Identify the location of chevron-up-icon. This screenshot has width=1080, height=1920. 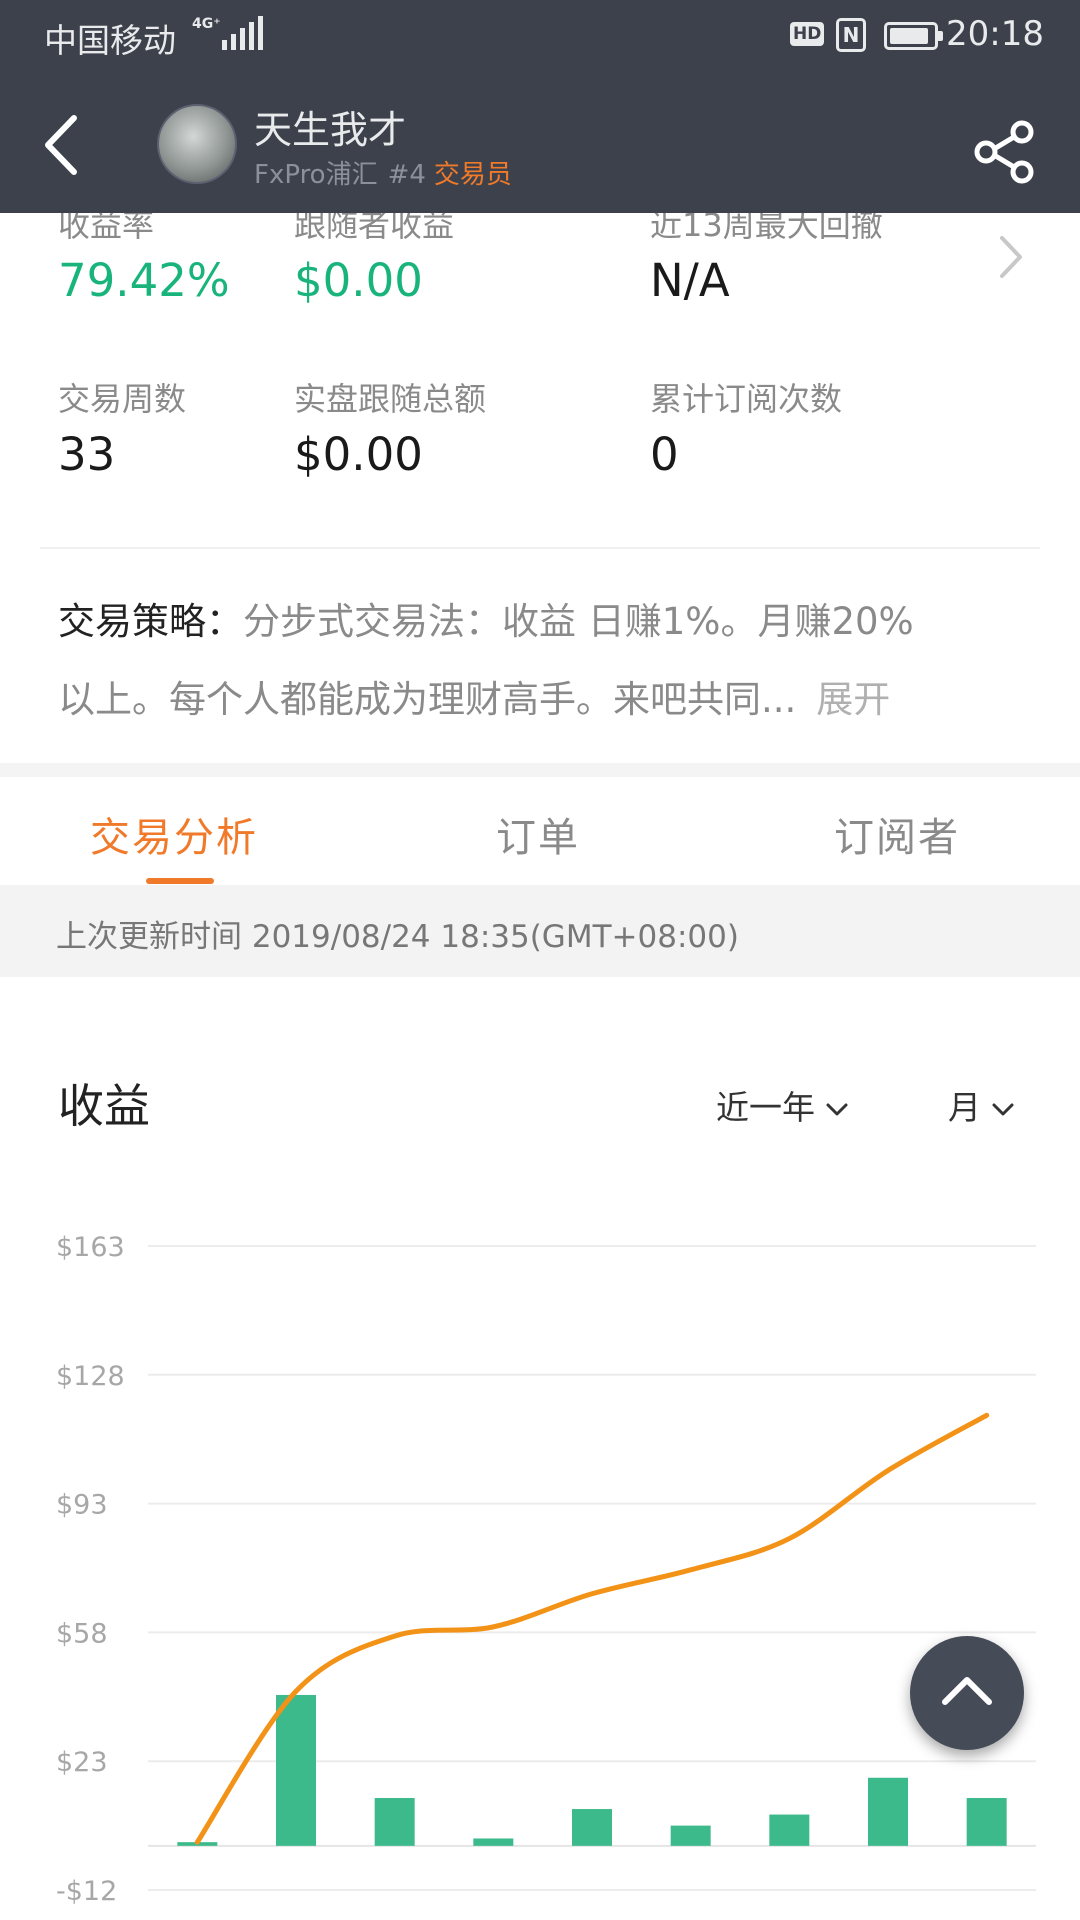
(967, 1691).